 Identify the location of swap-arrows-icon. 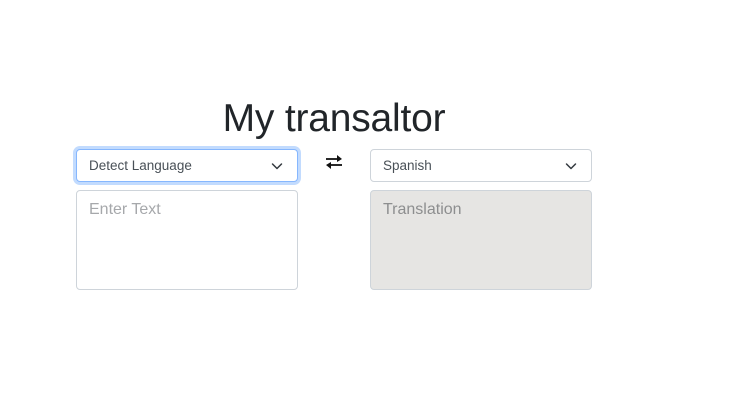
(334, 162).